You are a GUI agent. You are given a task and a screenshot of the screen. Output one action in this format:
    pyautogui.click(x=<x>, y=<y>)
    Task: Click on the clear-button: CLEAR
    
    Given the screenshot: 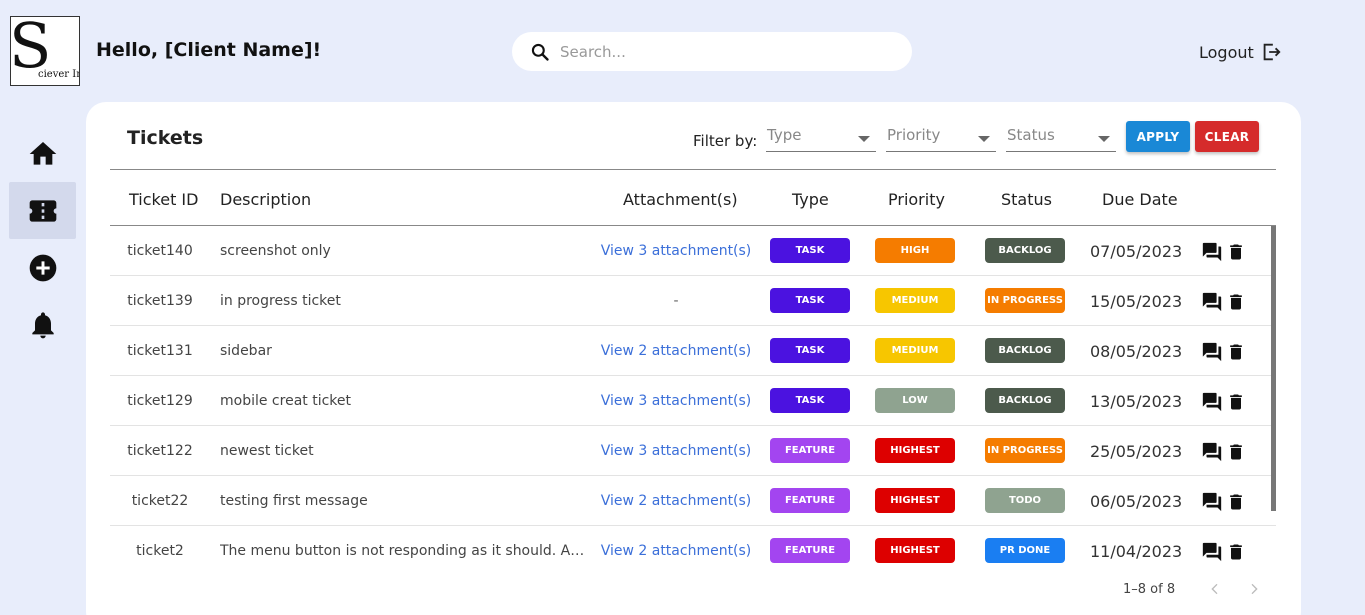 What is the action you would take?
    pyautogui.click(x=1227, y=136)
    